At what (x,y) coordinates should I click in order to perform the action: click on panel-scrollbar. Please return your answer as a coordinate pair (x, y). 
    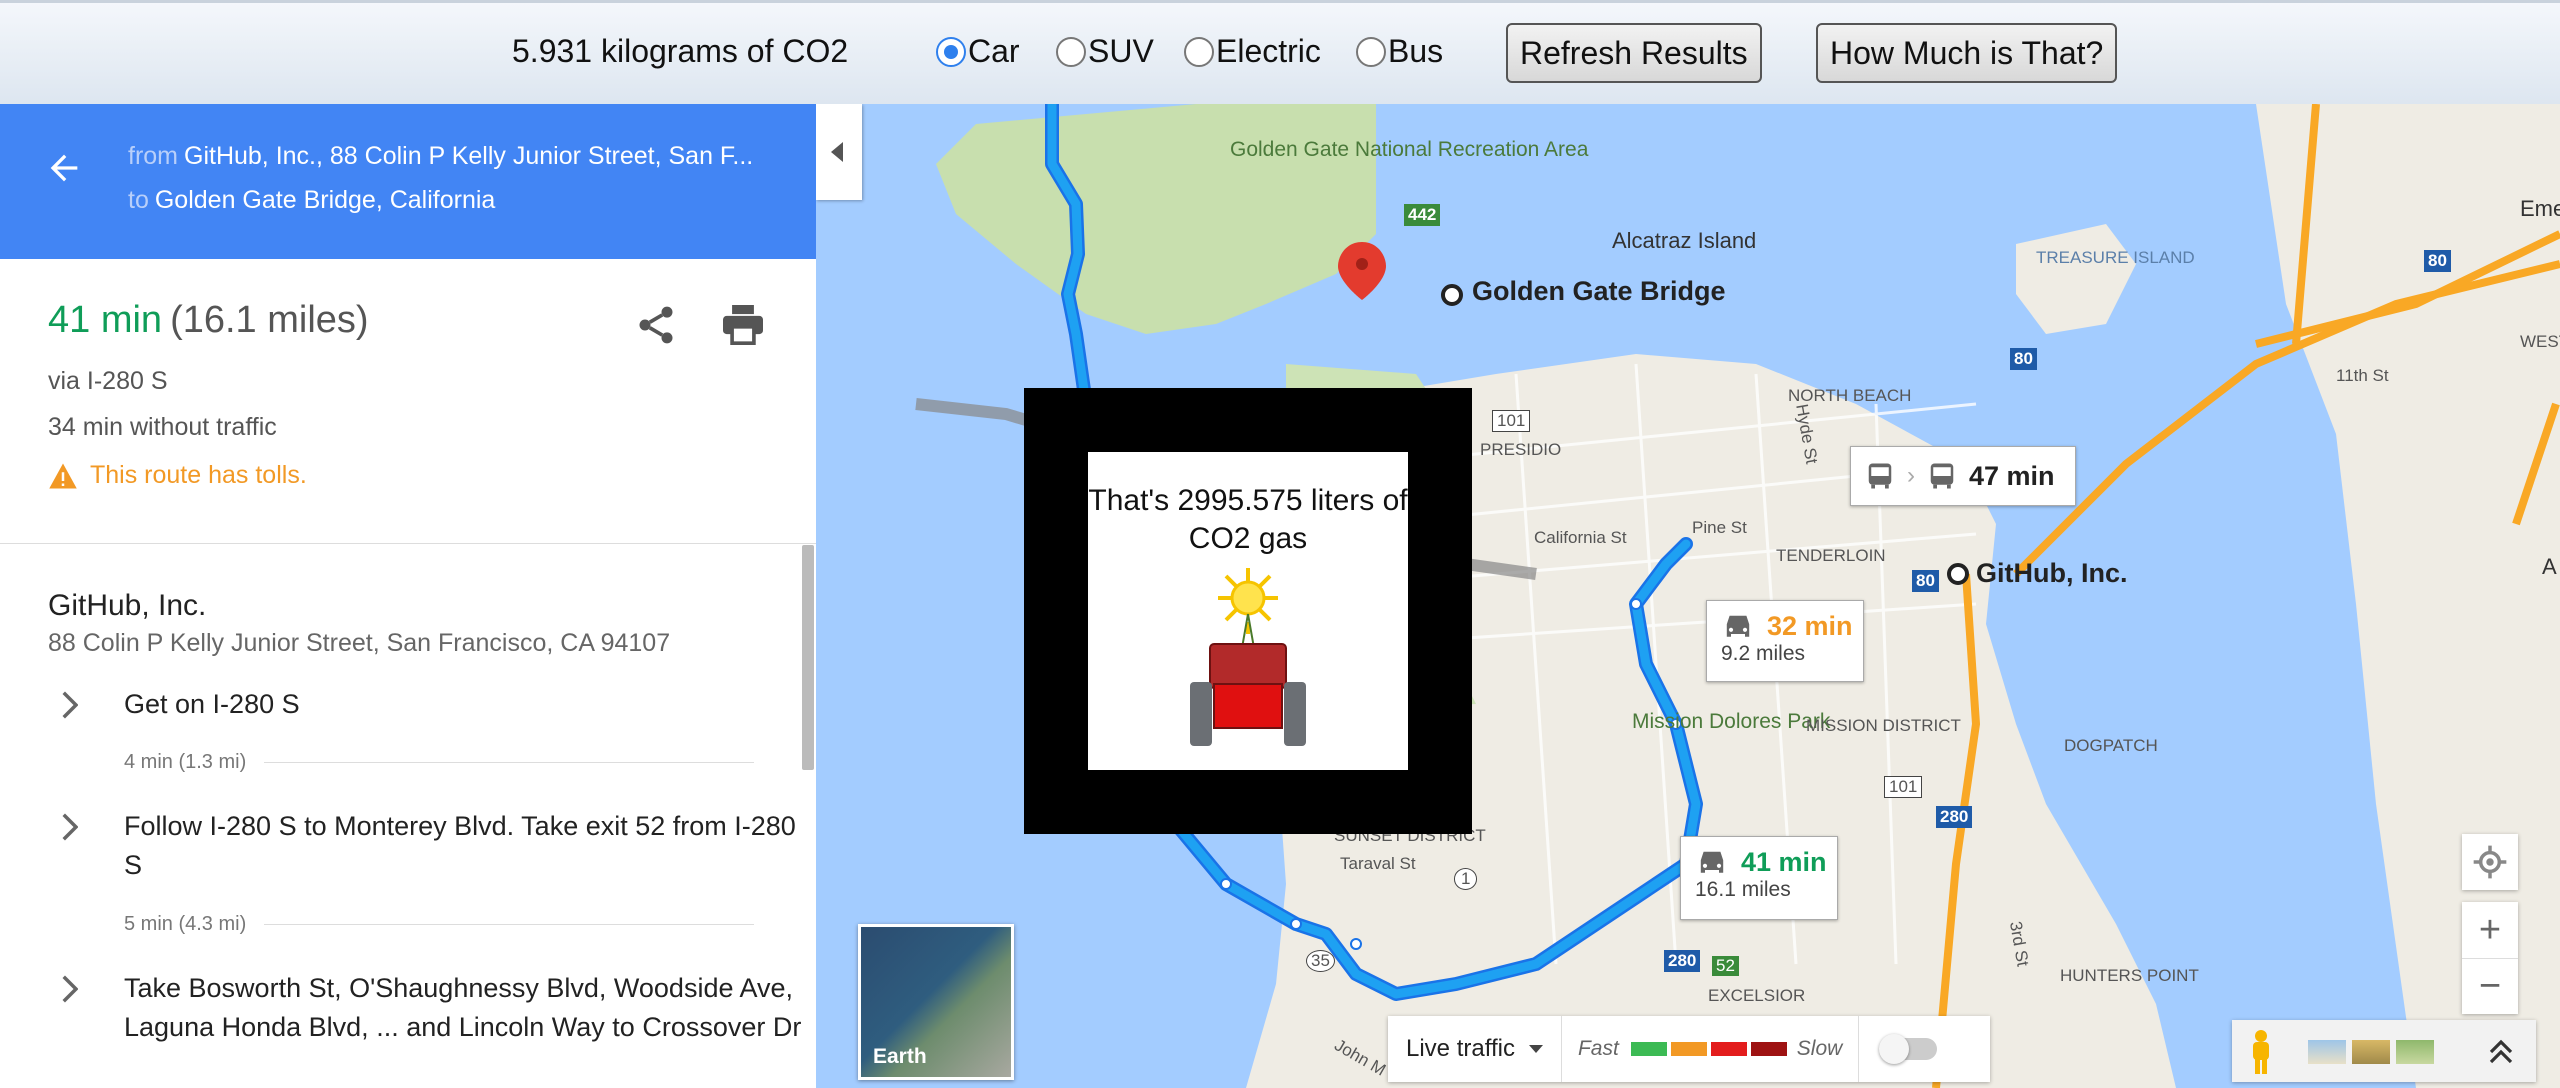
    Looking at the image, I should click on (808, 657).